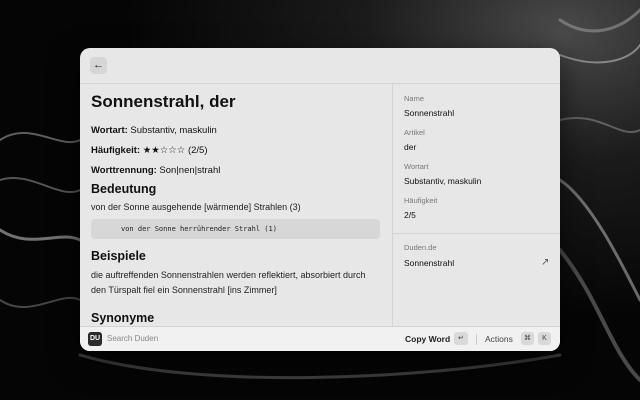 The width and height of the screenshot is (640, 400). Describe the element at coordinates (476, 339) in the screenshot. I see `separator` at that location.